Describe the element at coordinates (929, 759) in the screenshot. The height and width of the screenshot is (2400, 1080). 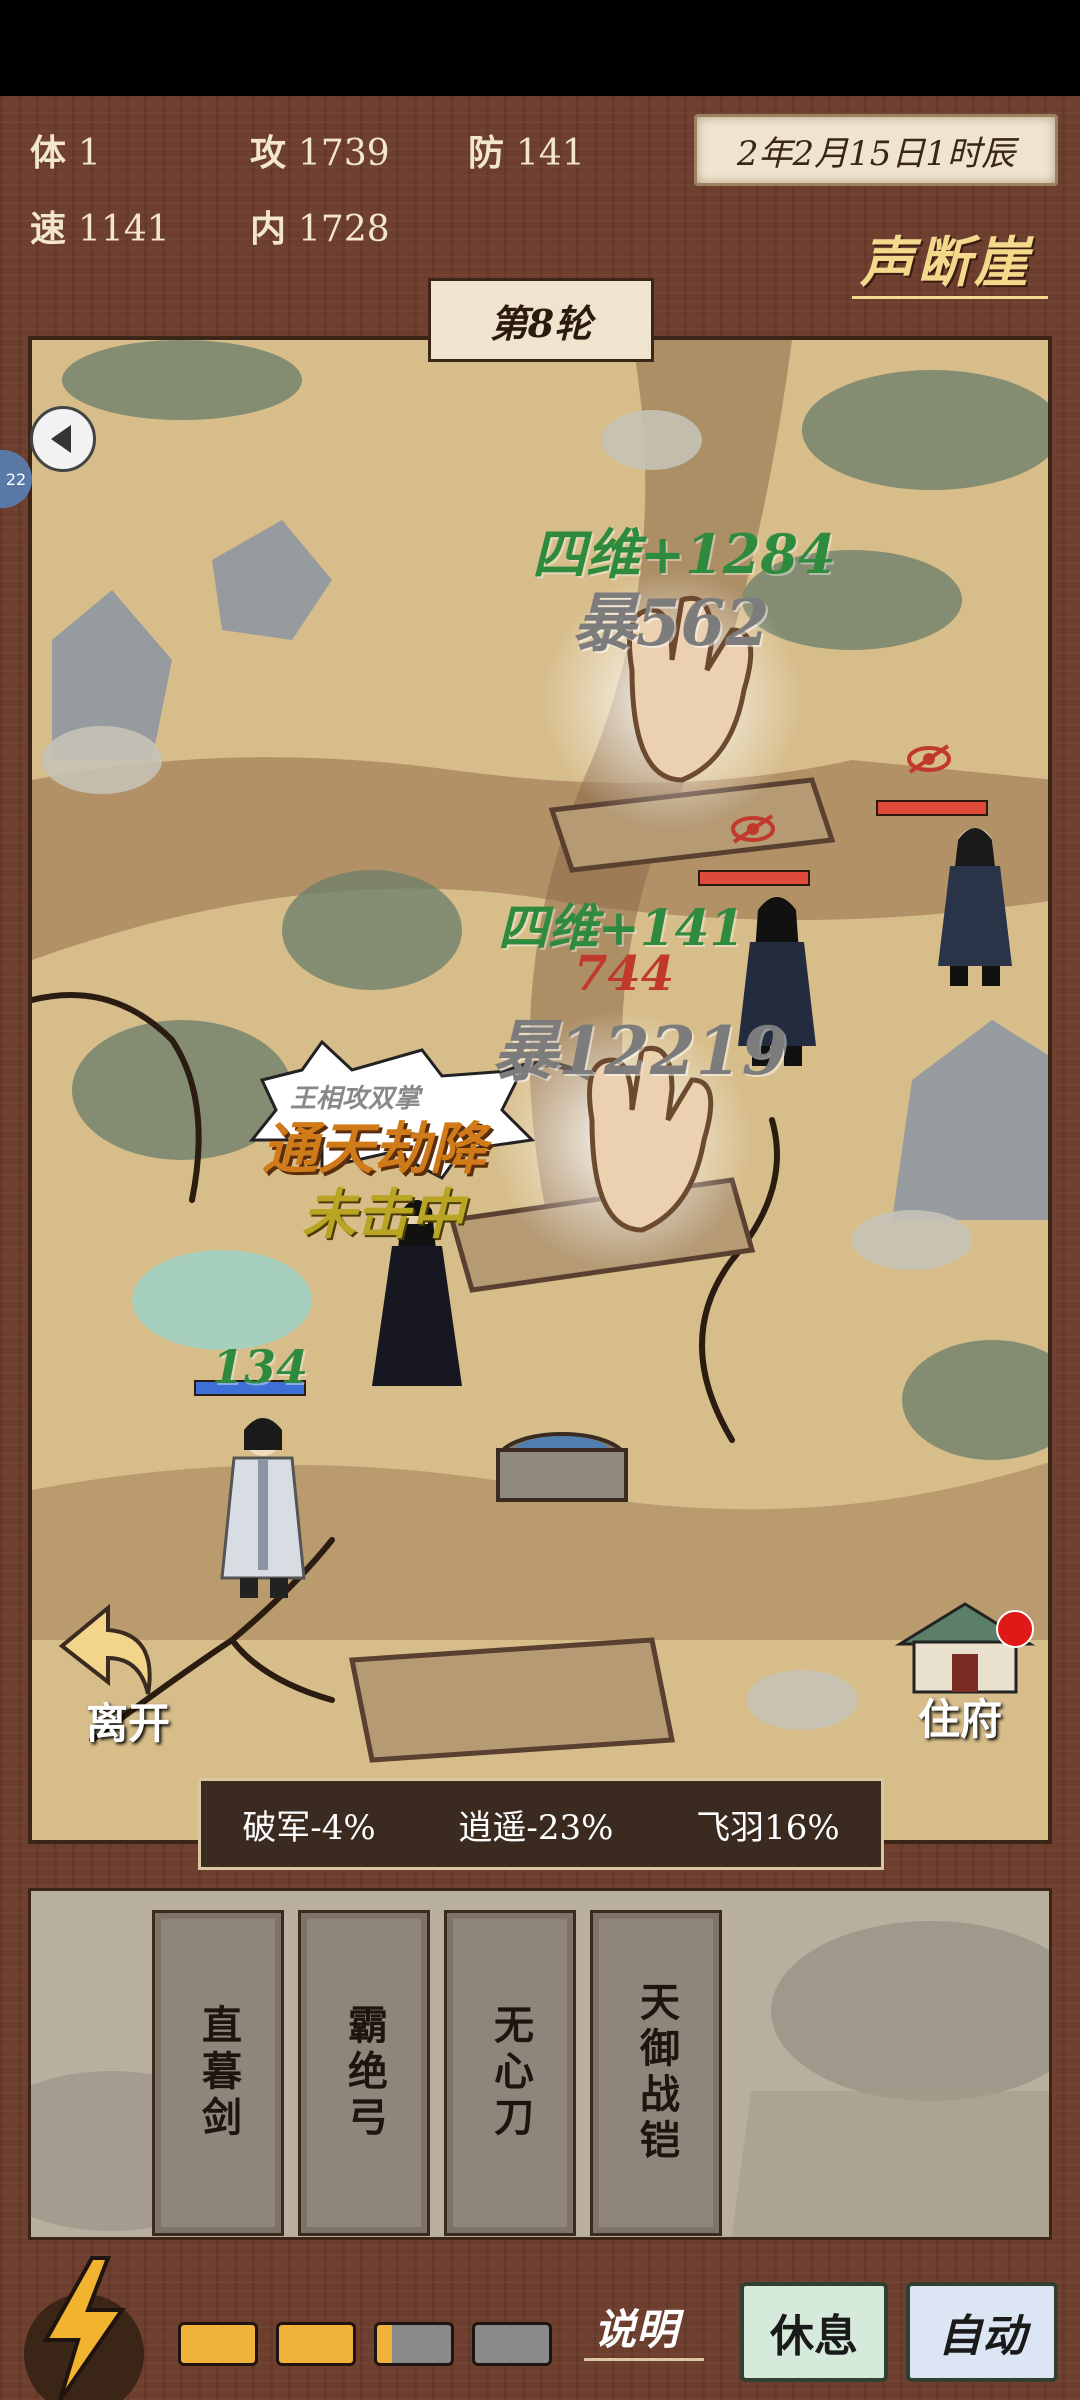
I see `enemy-1-target-icon` at that location.